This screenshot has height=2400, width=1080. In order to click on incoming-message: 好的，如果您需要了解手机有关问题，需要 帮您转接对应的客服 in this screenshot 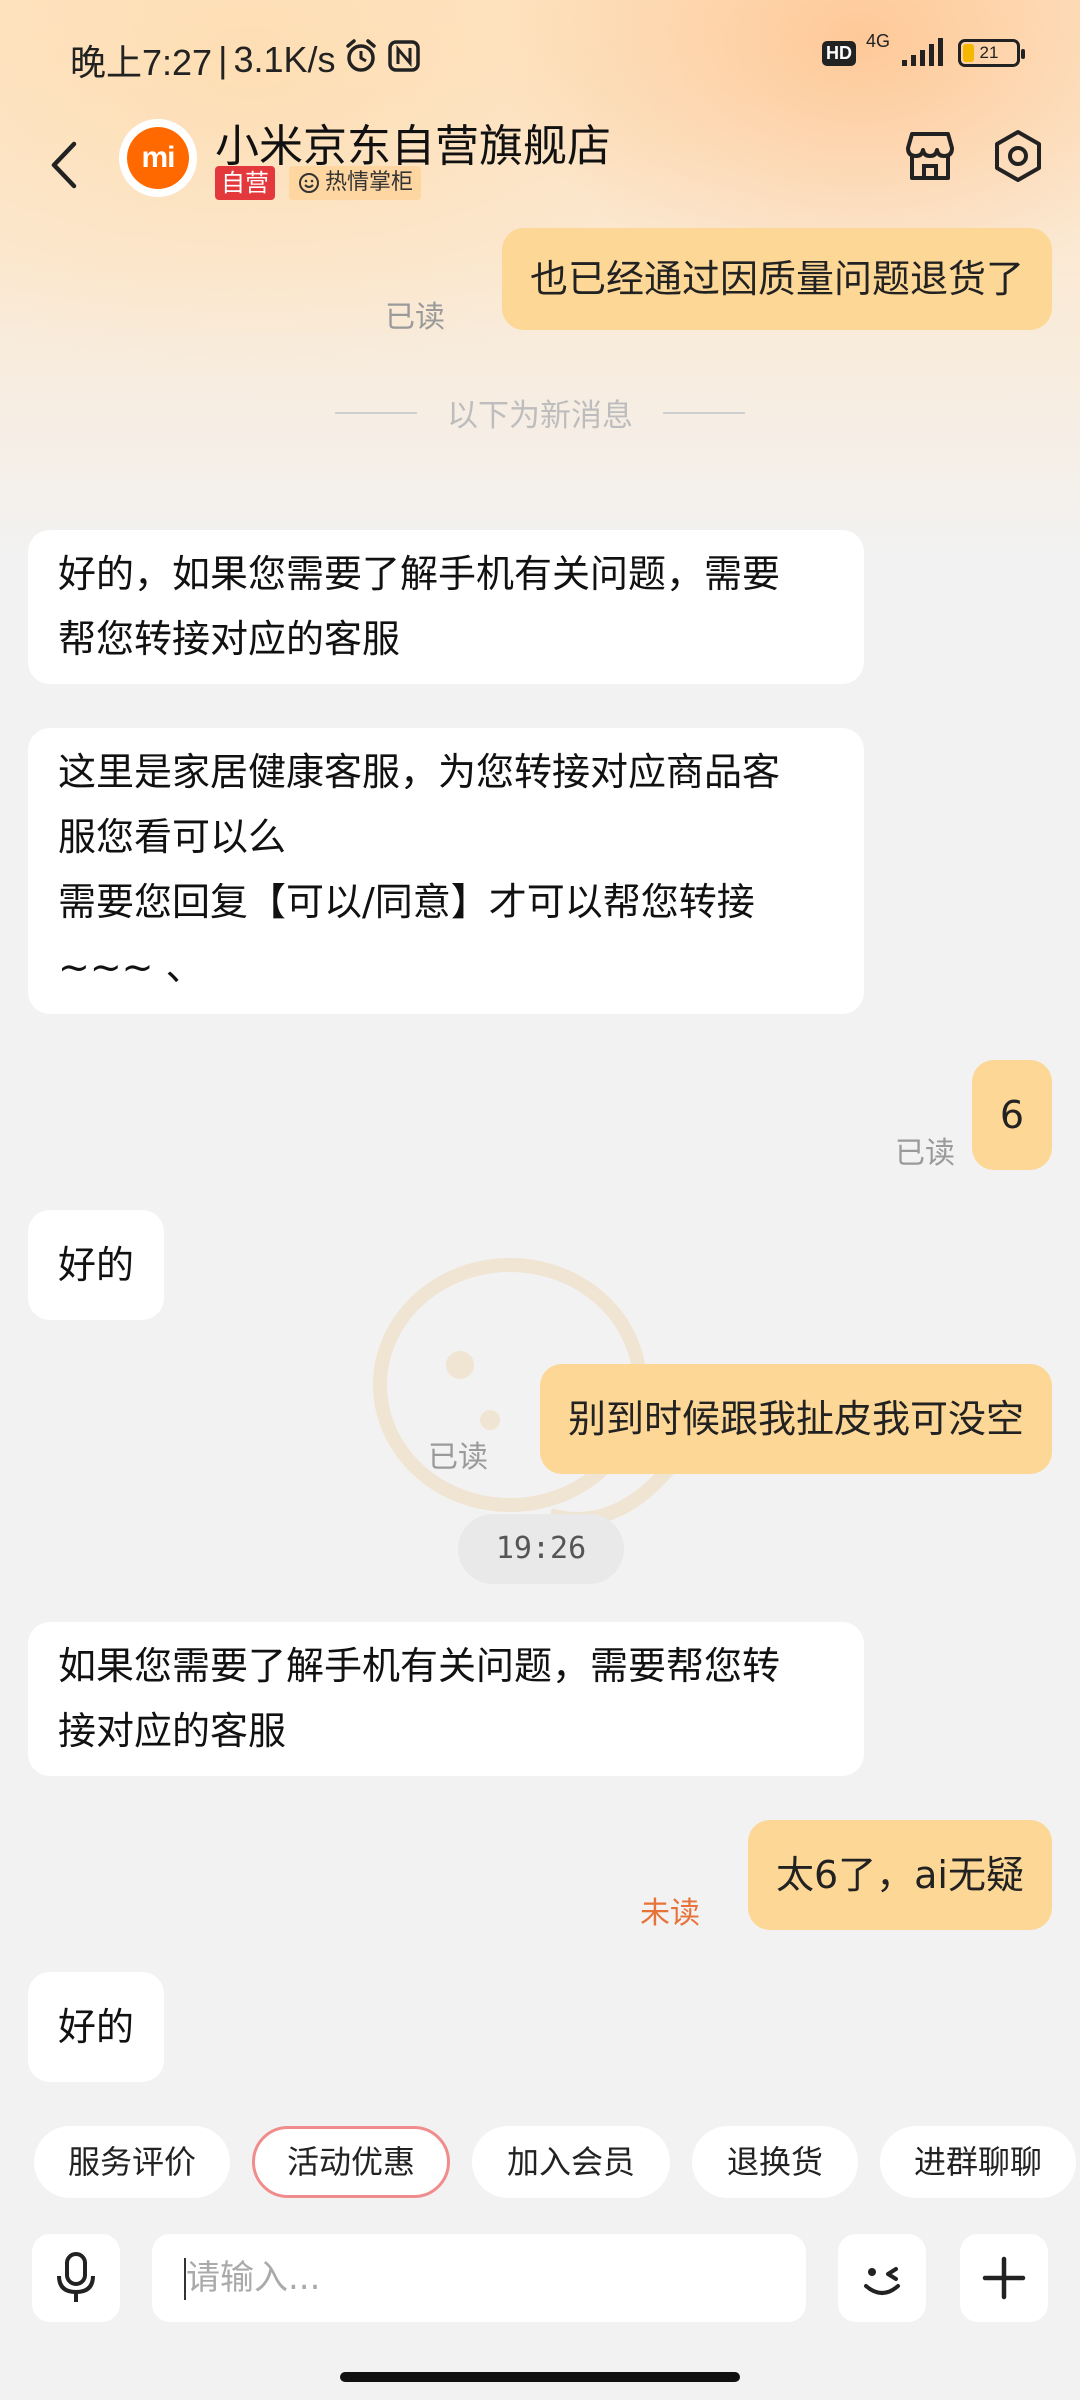, I will do `click(446, 607)`.